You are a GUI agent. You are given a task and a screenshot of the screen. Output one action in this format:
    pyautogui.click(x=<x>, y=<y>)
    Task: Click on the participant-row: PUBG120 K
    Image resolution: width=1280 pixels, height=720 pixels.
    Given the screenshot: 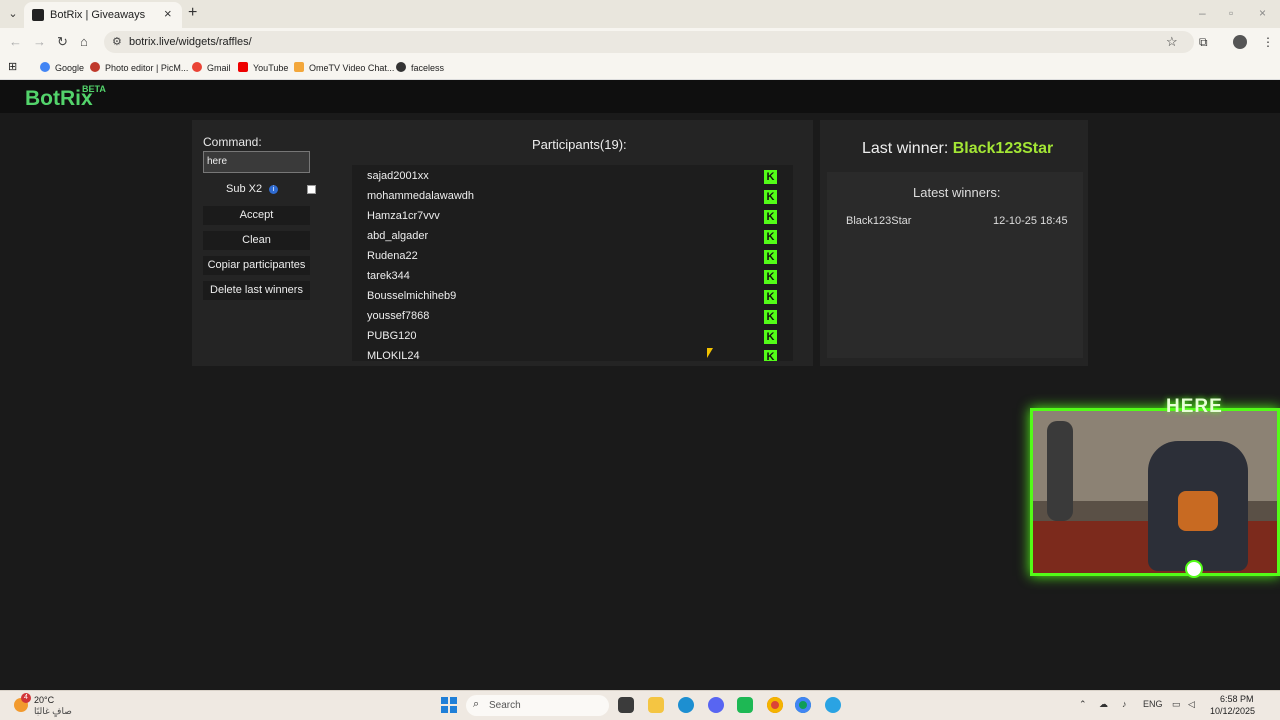 What is the action you would take?
    pyautogui.click(x=564, y=337)
    